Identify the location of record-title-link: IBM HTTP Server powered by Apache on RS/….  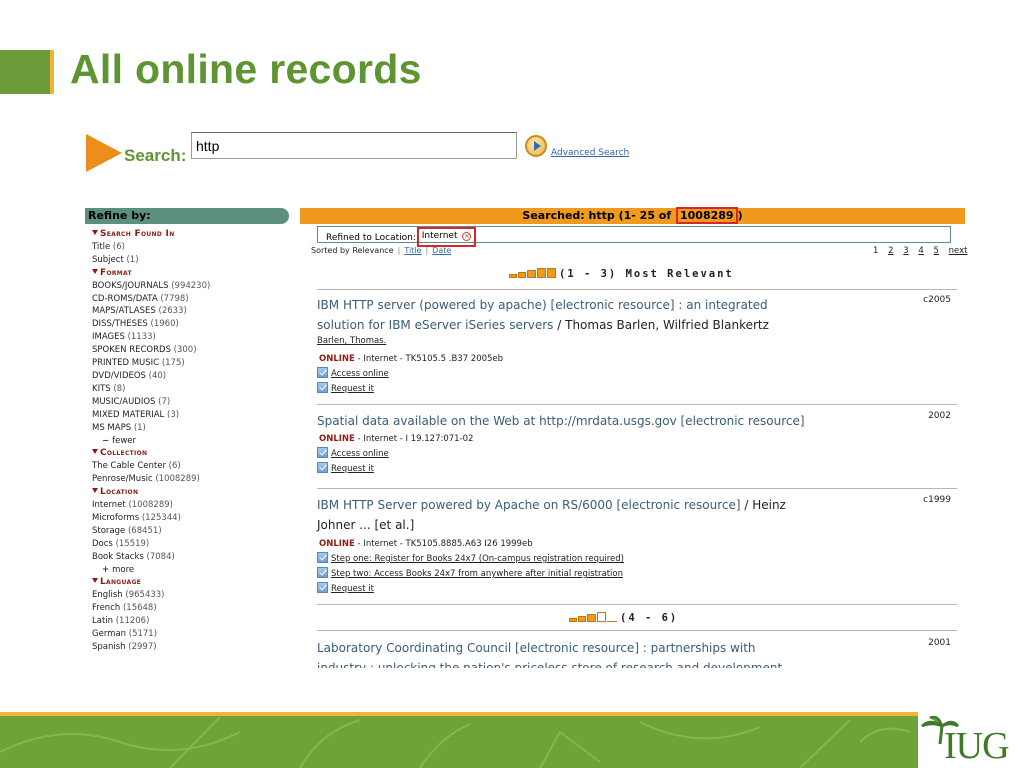
(529, 505).